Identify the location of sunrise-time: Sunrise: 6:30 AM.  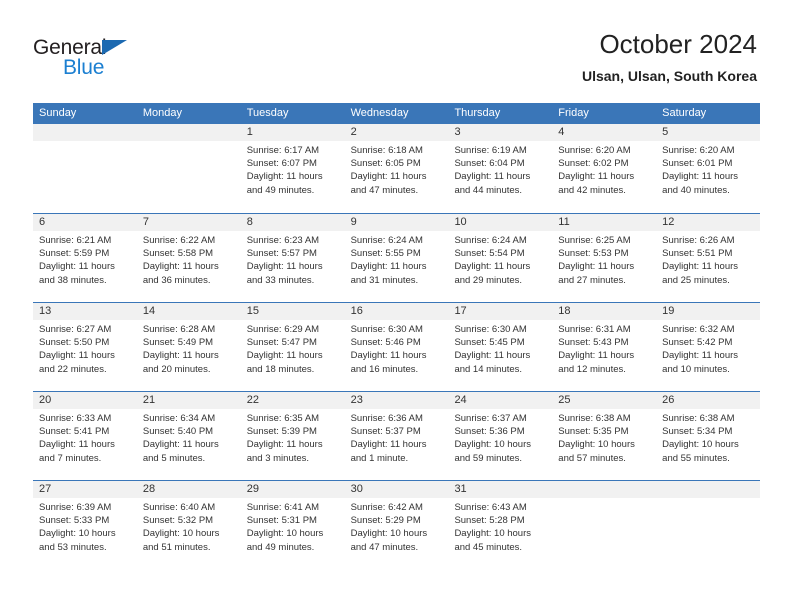
(490, 329).